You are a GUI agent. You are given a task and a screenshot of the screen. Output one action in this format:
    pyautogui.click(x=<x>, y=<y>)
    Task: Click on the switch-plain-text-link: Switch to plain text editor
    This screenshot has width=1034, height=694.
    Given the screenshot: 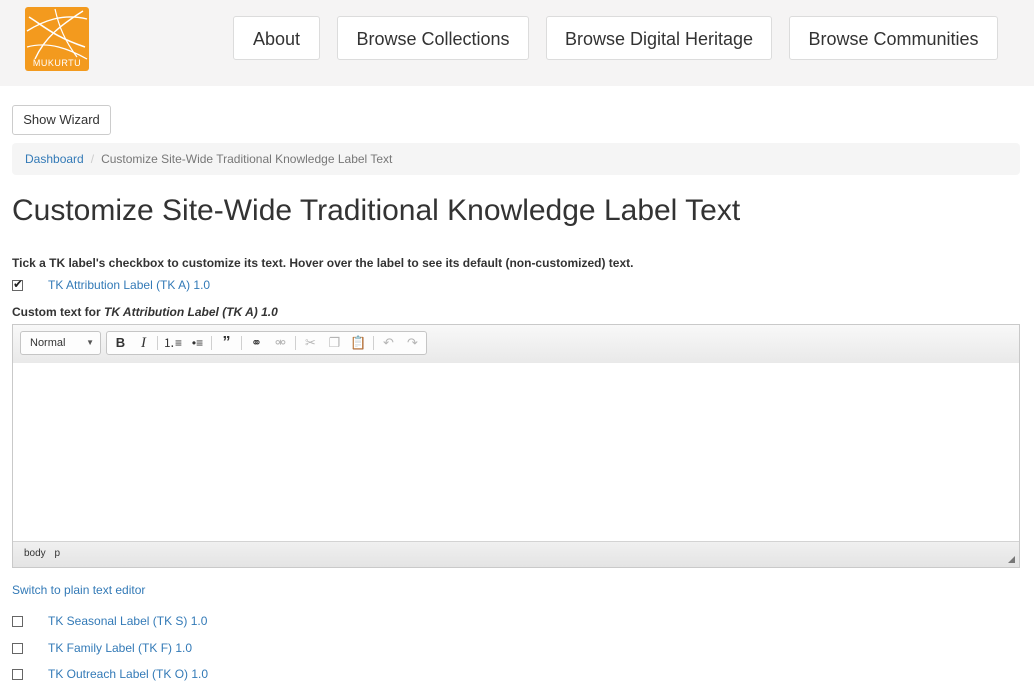 What is the action you would take?
    pyautogui.click(x=78, y=590)
    